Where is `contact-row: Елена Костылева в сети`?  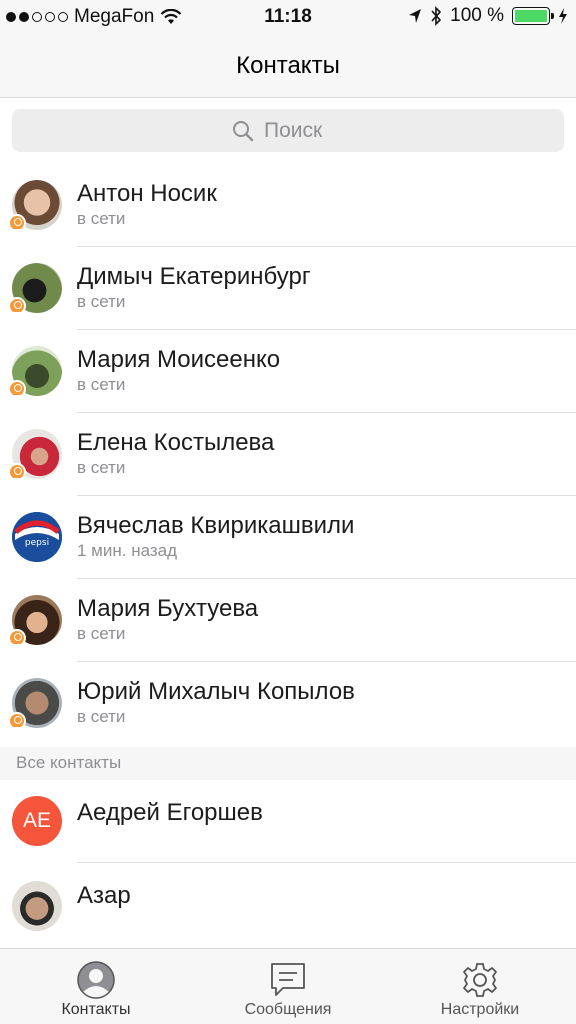
contact-row: Елена Костылева в сети is located at coordinates (288, 454).